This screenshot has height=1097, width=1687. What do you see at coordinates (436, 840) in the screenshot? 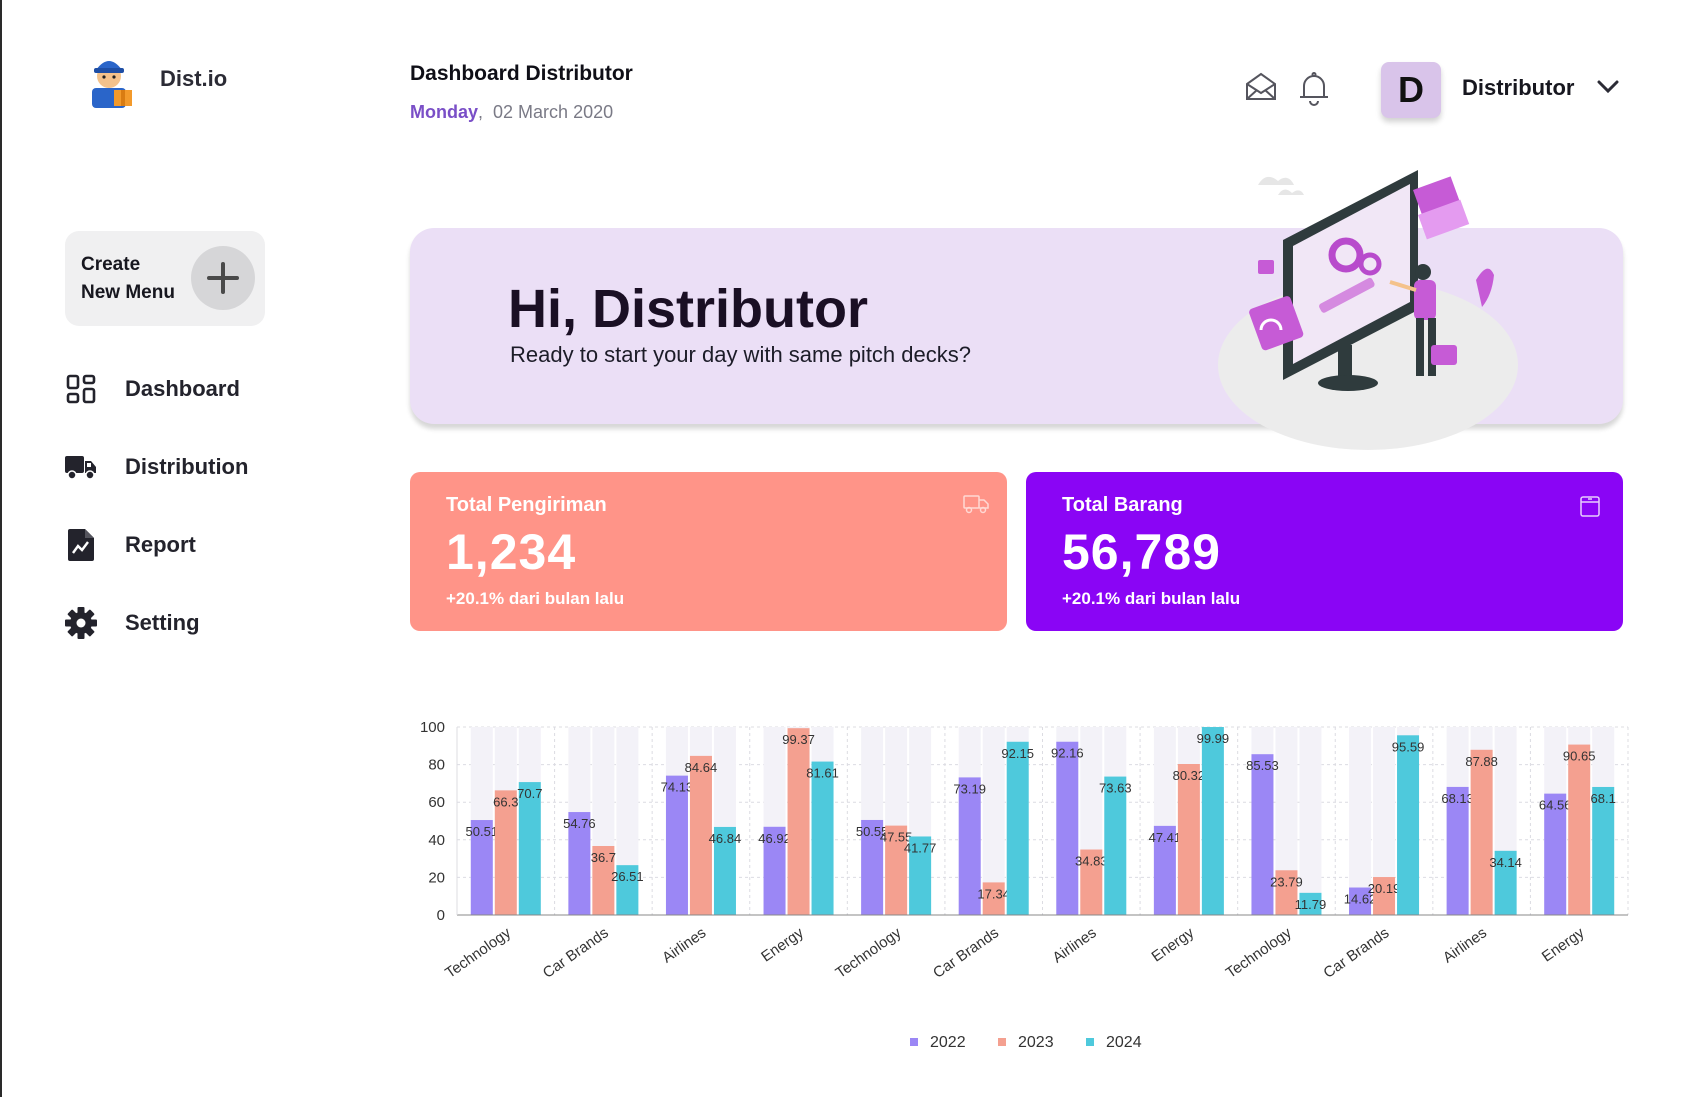
I see `y-tick-label: 40` at bounding box center [436, 840].